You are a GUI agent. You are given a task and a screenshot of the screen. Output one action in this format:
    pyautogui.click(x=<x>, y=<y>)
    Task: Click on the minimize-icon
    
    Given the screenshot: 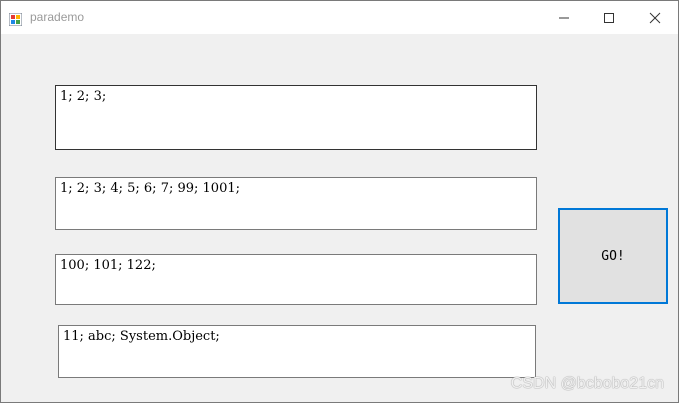 What is the action you would take?
    pyautogui.click(x=564, y=17)
    